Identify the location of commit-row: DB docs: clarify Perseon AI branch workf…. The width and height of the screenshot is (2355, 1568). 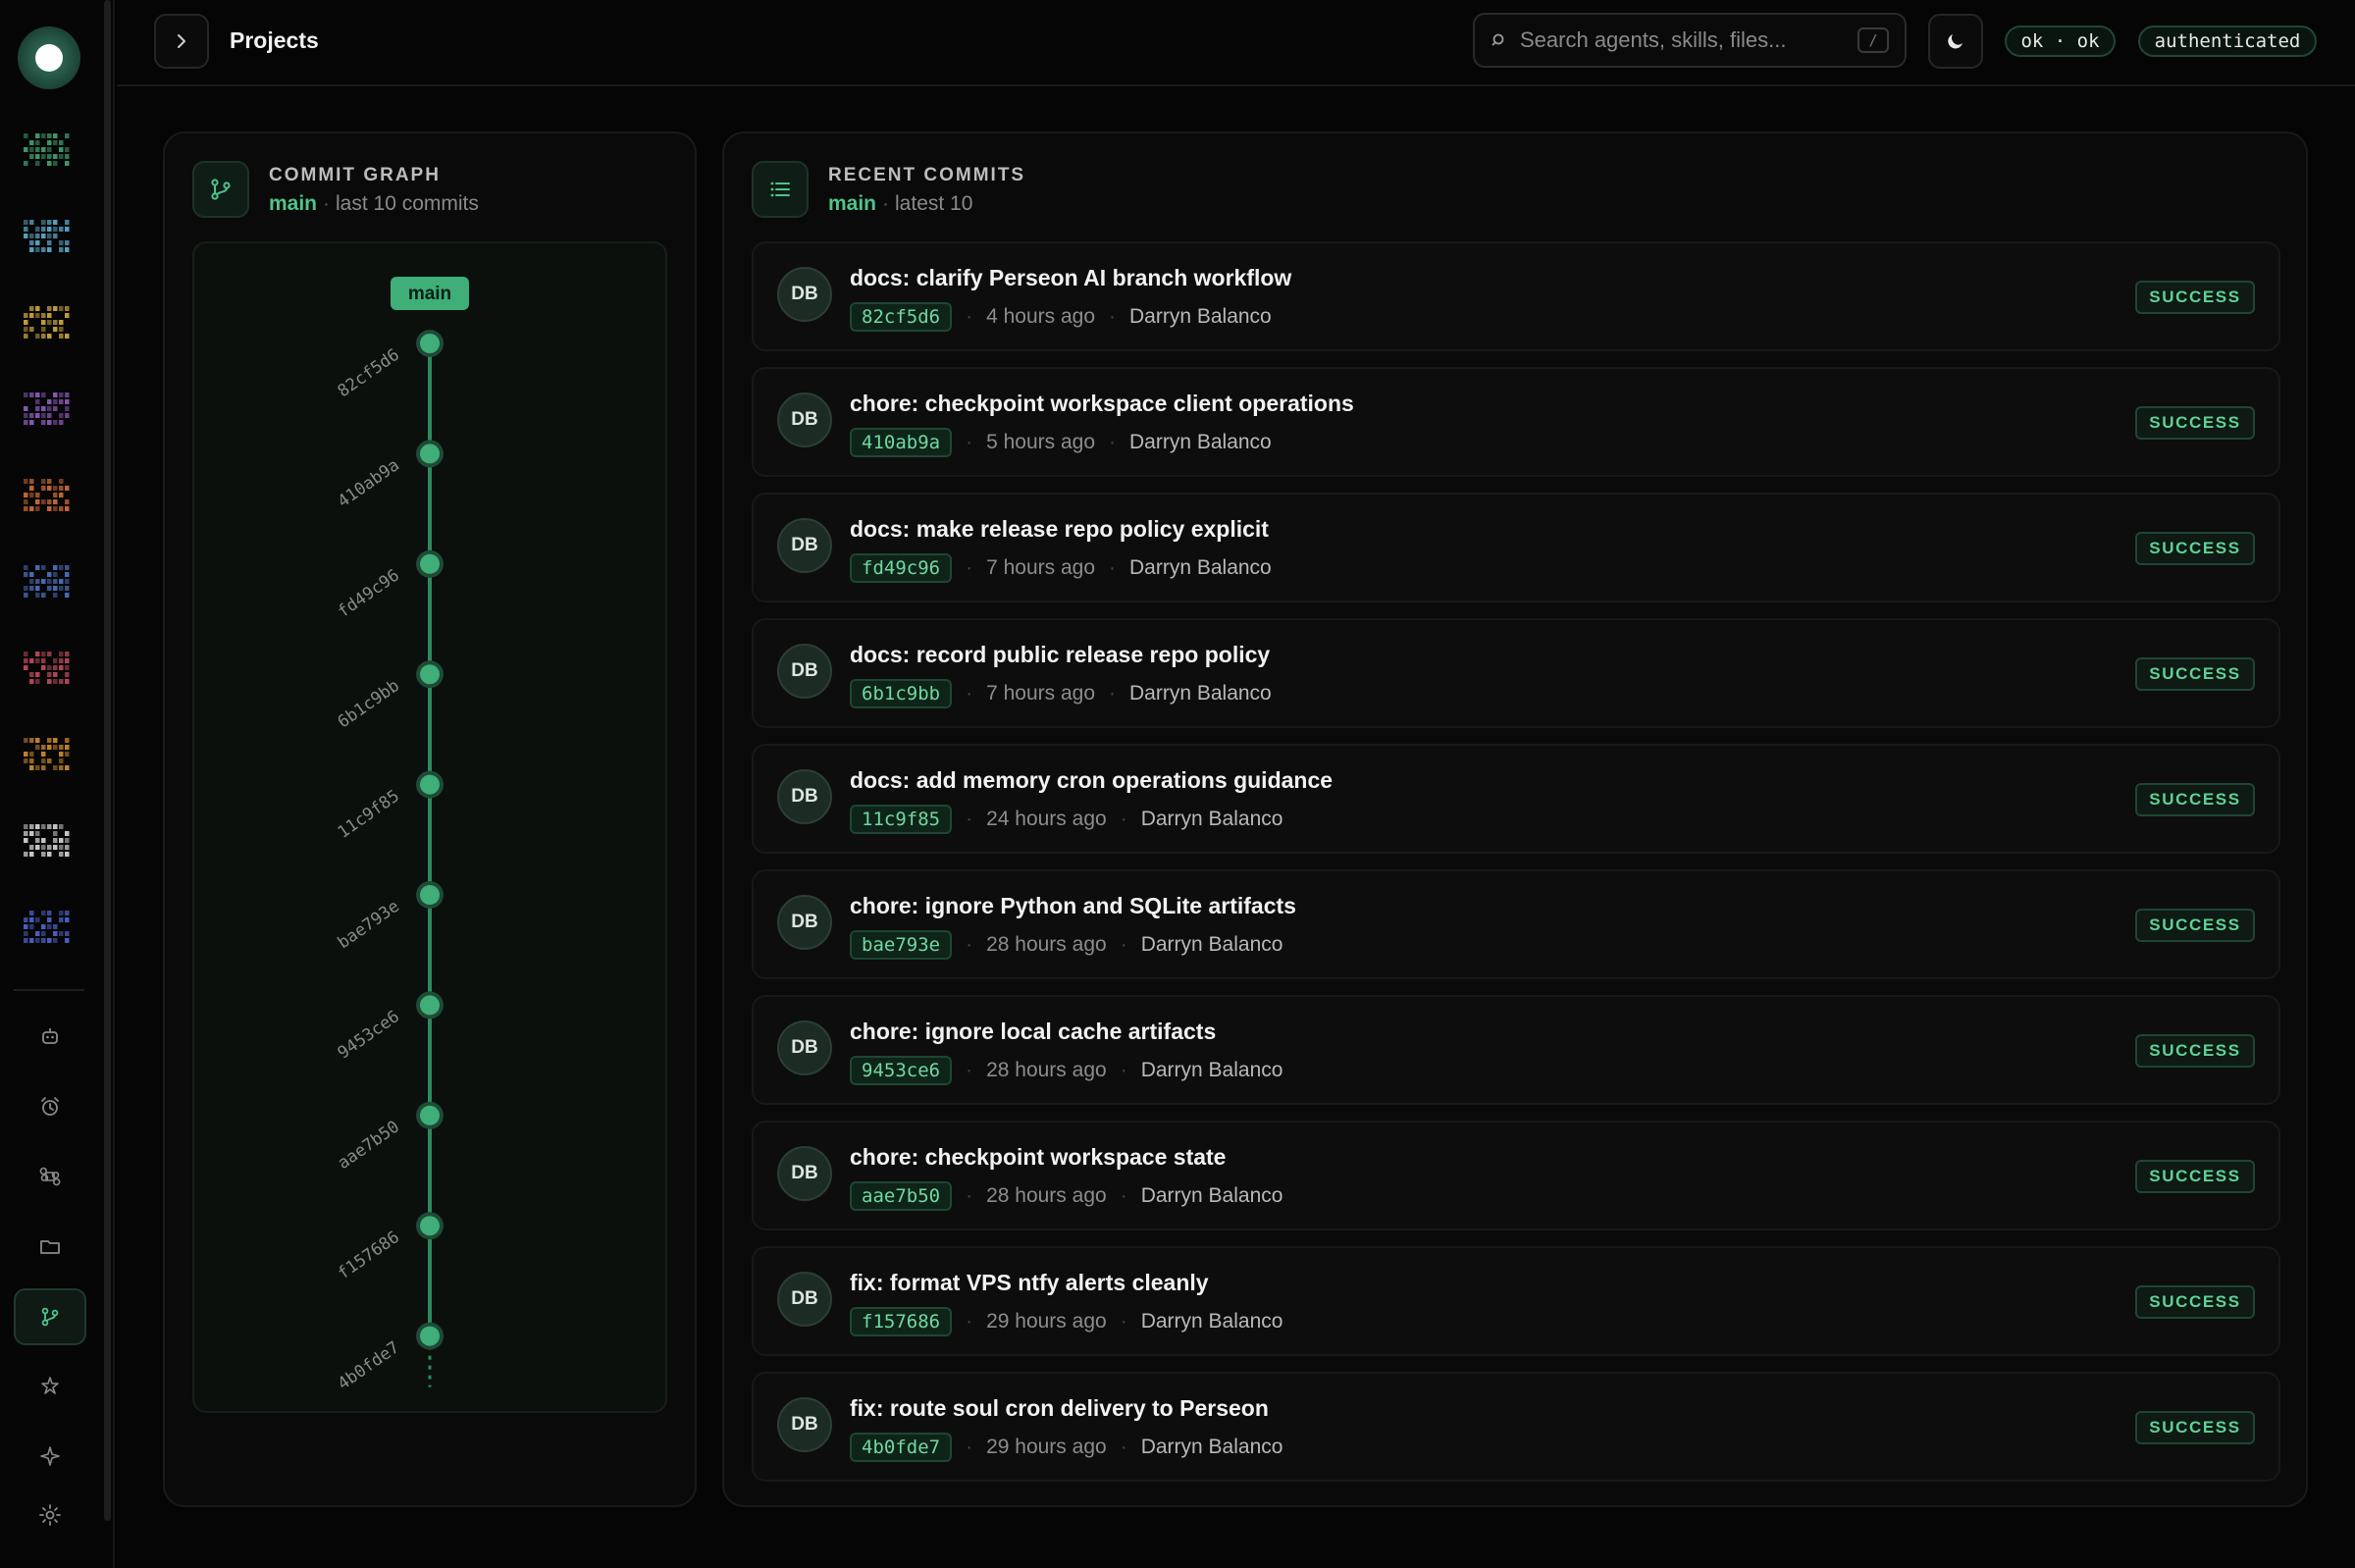
(1516, 296).